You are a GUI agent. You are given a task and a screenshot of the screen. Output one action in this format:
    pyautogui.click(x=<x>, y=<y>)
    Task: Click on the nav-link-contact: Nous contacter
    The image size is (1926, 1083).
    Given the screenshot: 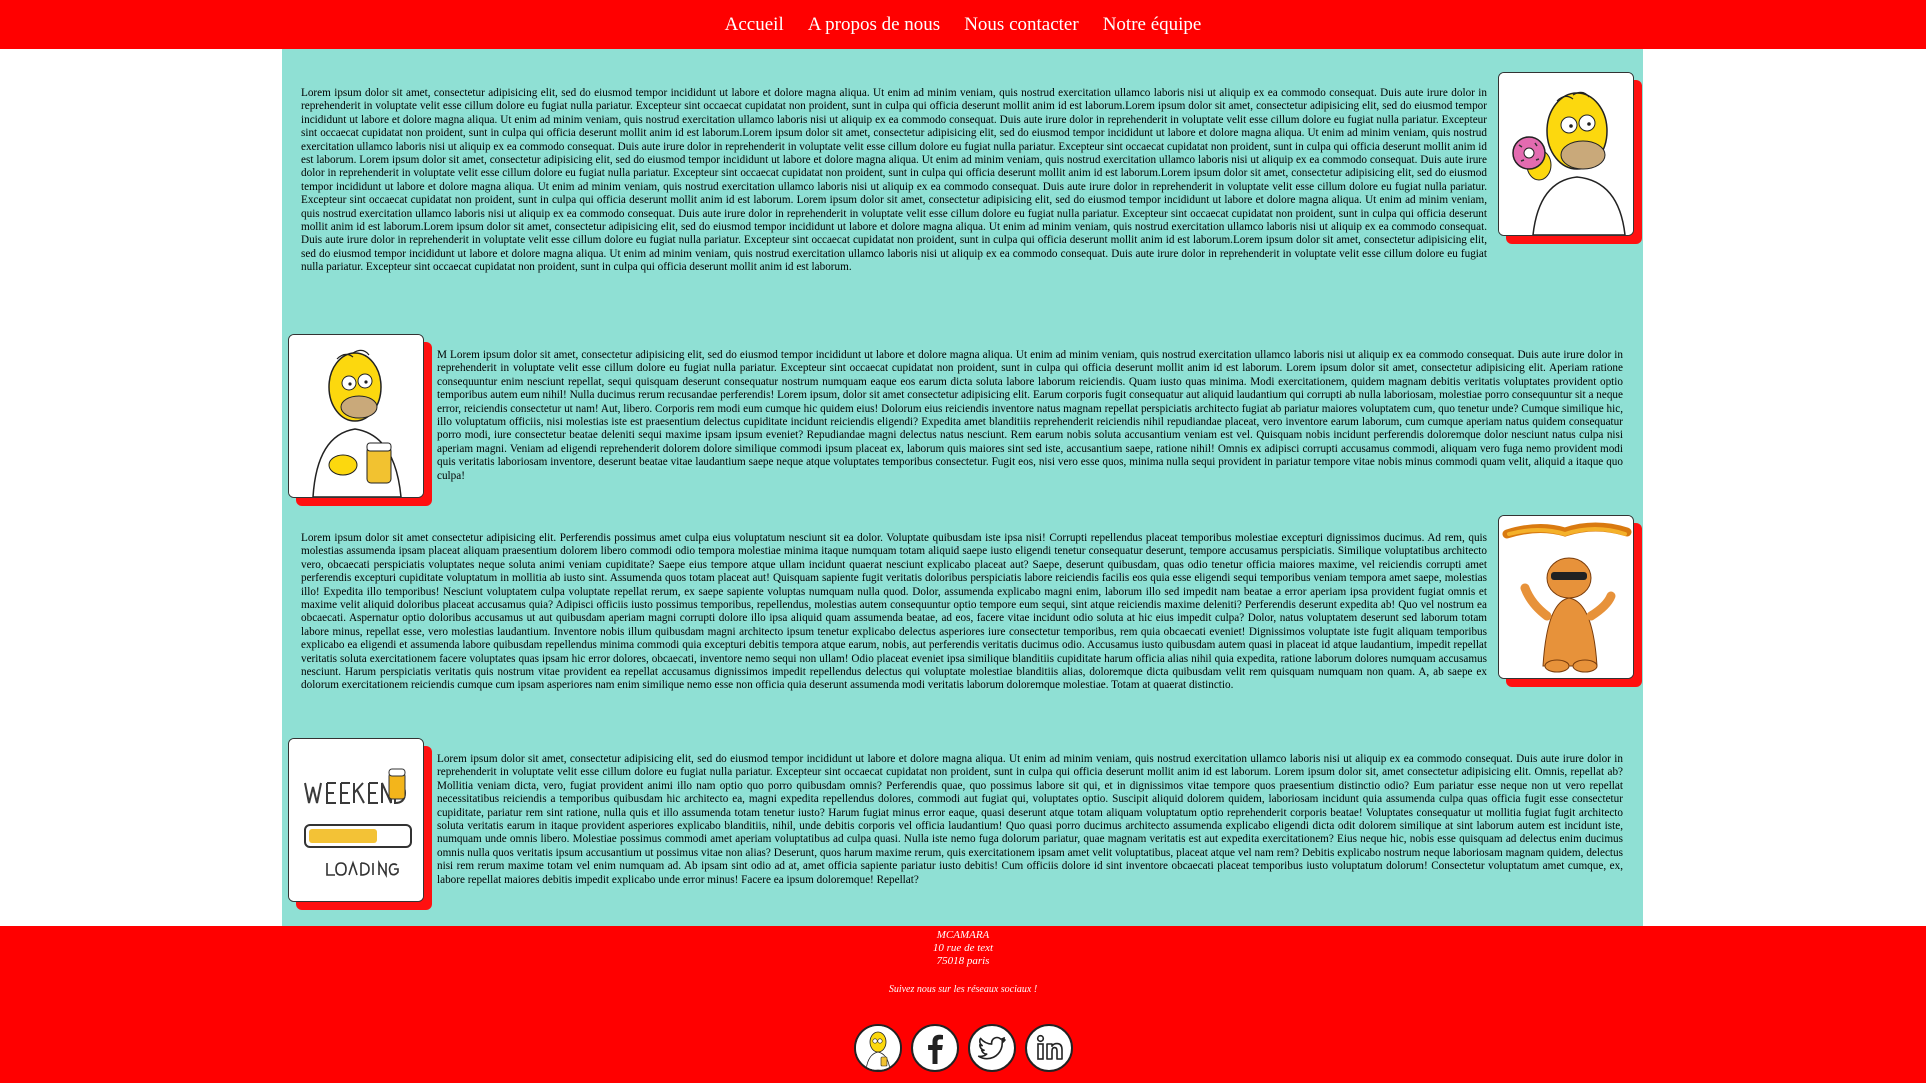 What is the action you would take?
    pyautogui.click(x=1021, y=25)
    